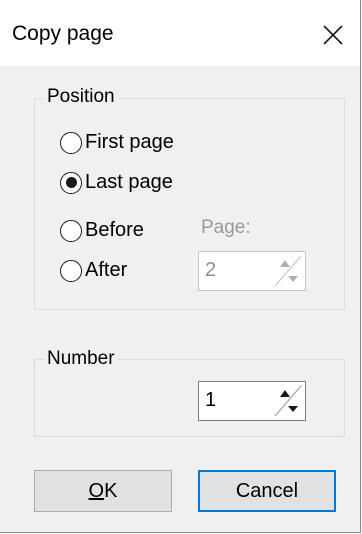 This screenshot has width=362, height=534. Describe the element at coordinates (106, 270) in the screenshot. I see `radio-after-label: After` at that location.